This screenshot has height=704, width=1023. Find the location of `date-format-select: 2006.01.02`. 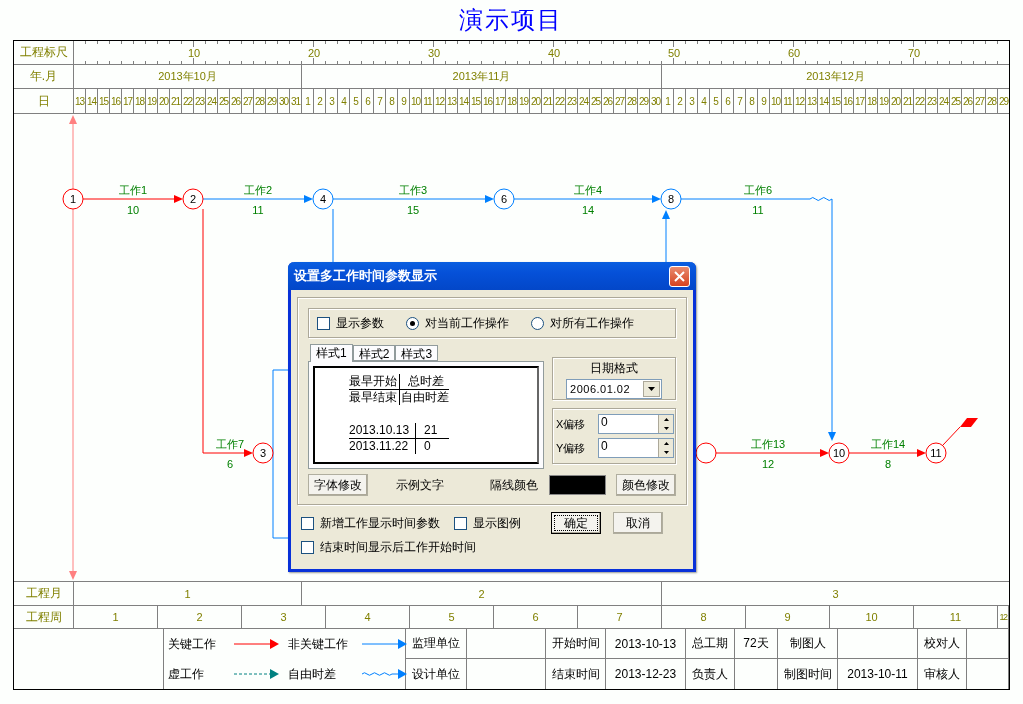

date-format-select: 2006.01.02 is located at coordinates (614, 389).